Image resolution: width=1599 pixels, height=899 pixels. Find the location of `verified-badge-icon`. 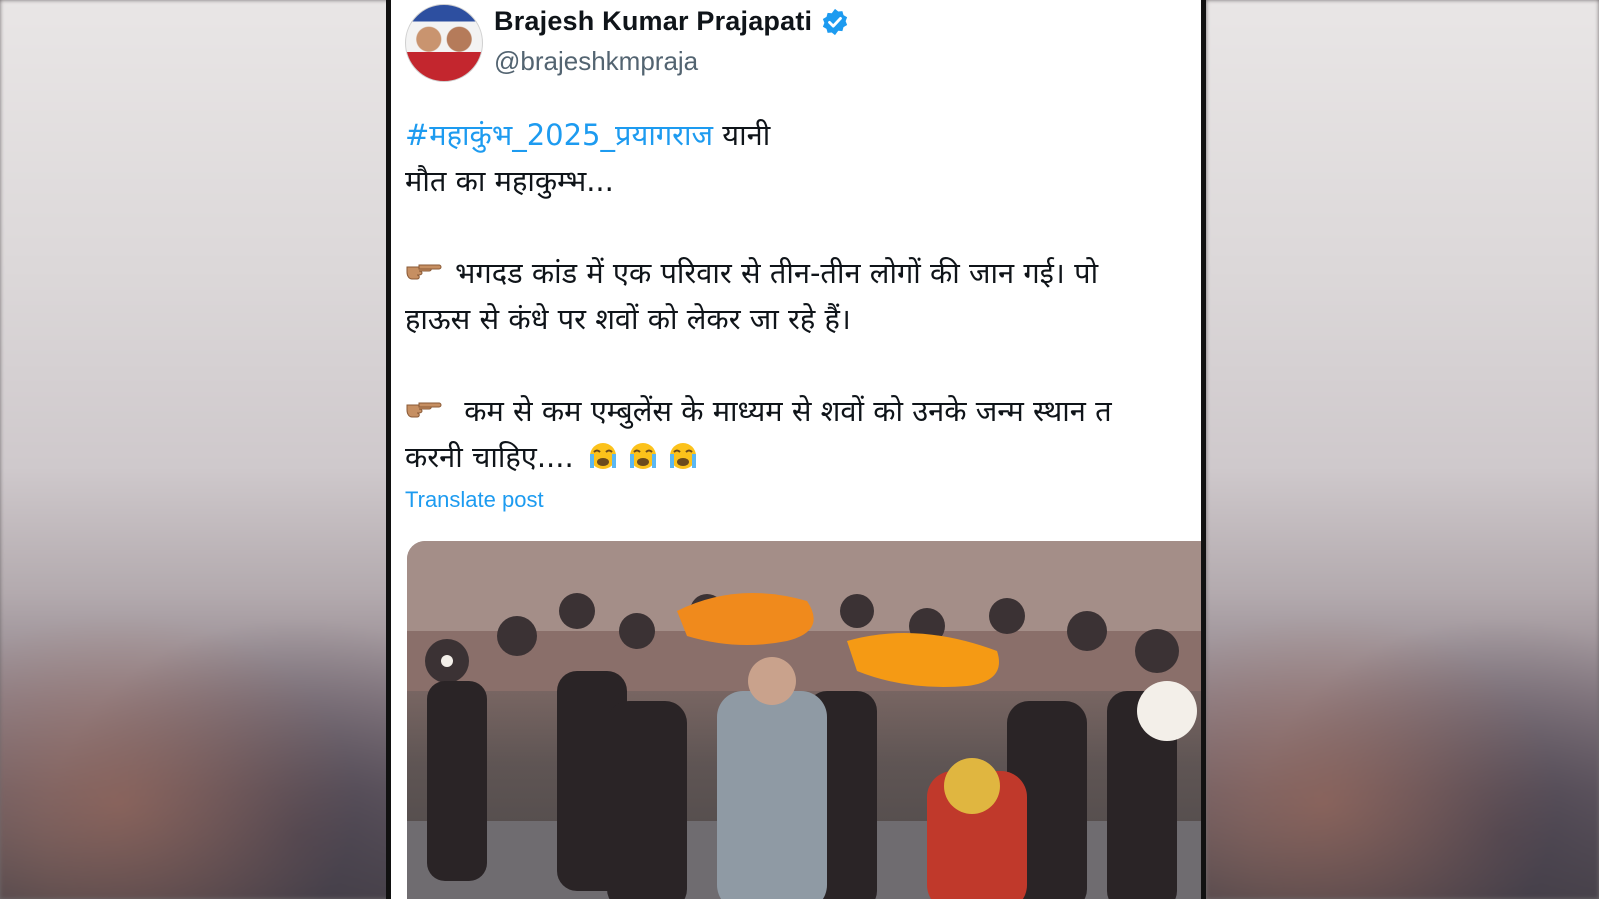

verified-badge-icon is located at coordinates (835, 21).